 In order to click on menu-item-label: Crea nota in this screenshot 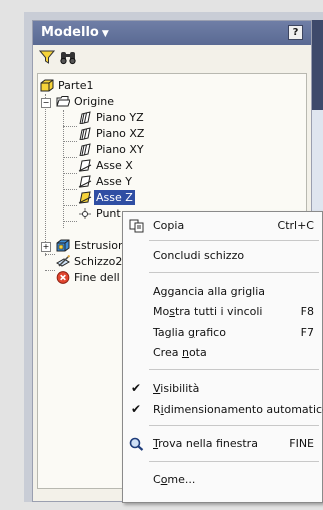, I will do `click(180, 352)`.